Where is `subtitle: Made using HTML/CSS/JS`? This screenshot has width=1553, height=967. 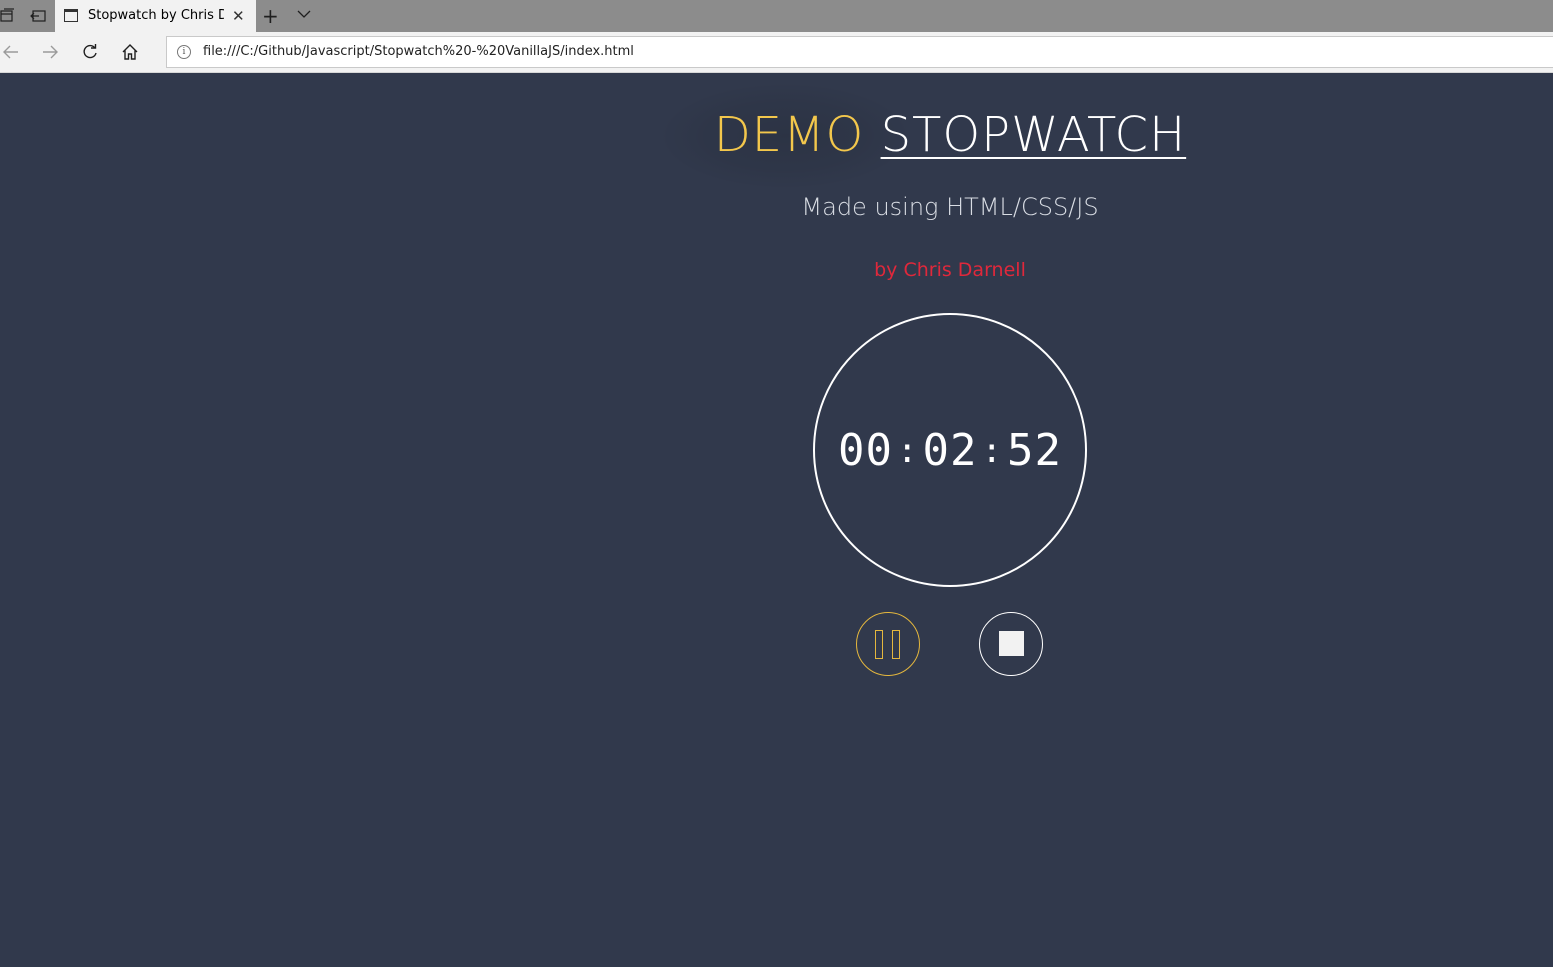
subtitle: Made using HTML/CSS/JS is located at coordinates (950, 207).